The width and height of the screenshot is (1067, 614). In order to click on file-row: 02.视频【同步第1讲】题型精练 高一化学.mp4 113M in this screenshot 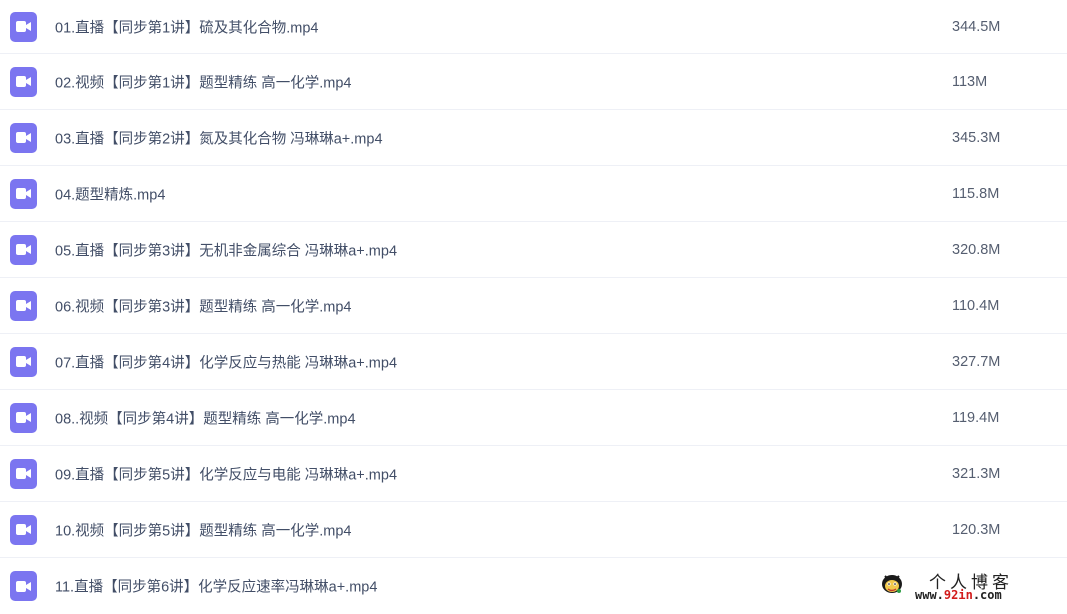, I will do `click(533, 82)`.